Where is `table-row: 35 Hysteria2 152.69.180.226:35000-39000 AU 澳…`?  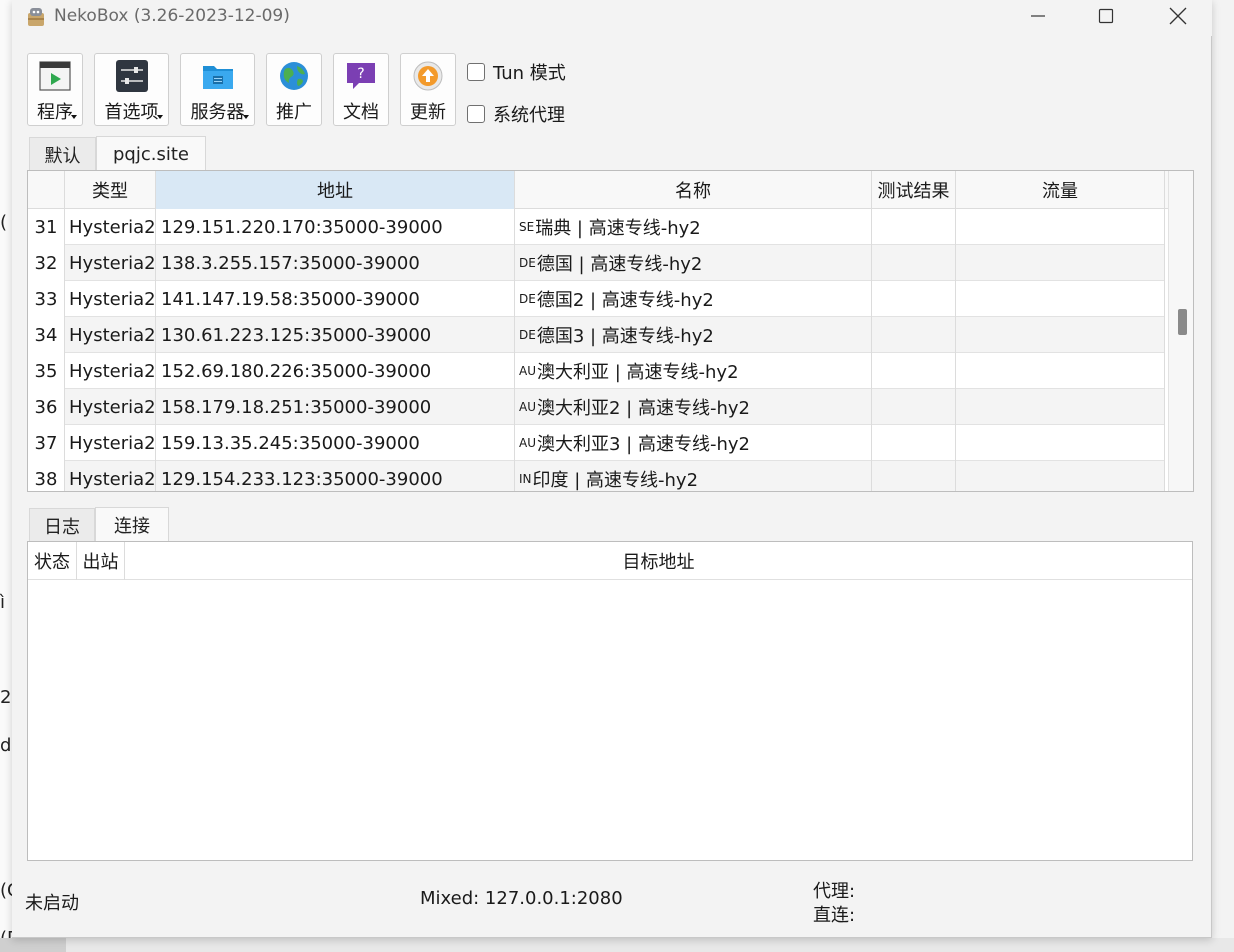 table-row: 35 Hysteria2 152.69.180.226:35000-39000 AU 澳… is located at coordinates (596, 371).